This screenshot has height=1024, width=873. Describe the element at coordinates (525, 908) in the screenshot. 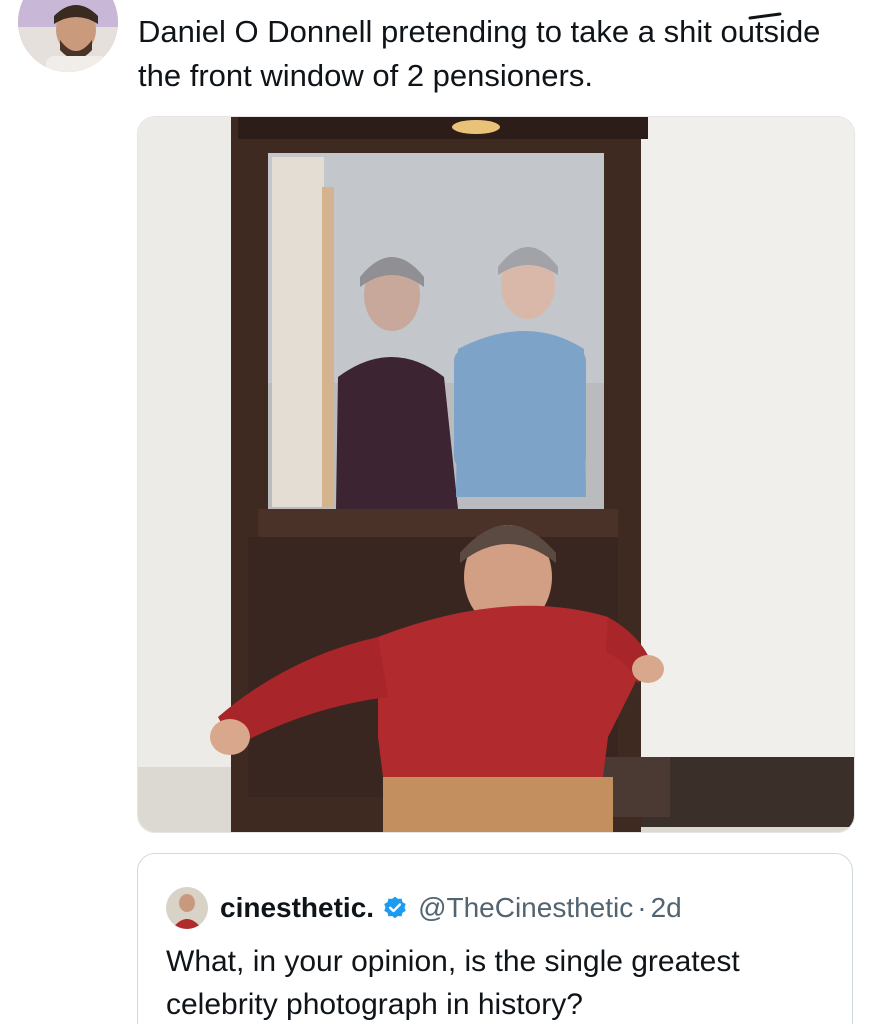

I see `quoted-handle: @TheCinesthetic` at that location.